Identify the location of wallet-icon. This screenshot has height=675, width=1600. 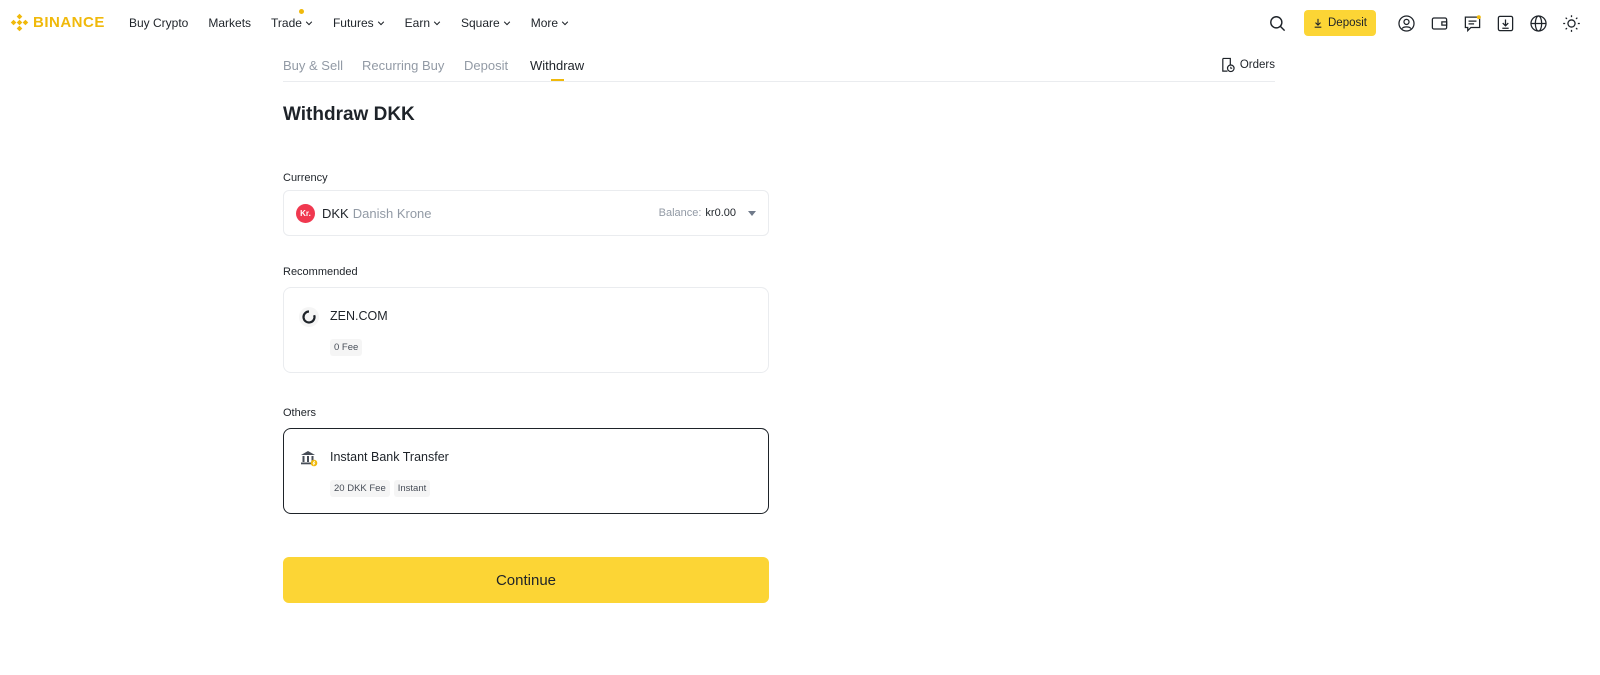
(1439, 23).